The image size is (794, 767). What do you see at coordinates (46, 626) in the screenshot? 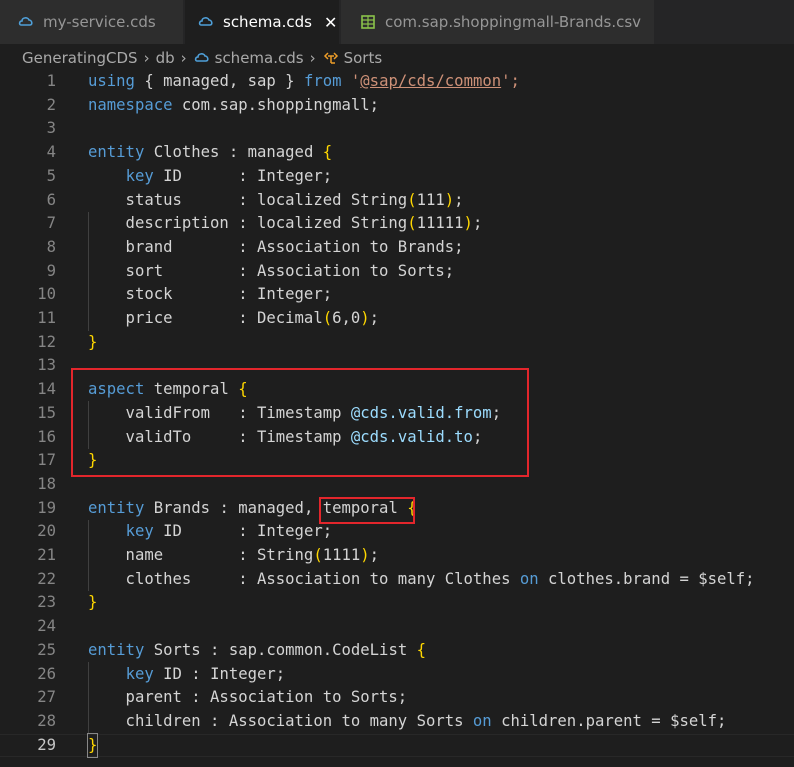
I see `line-number: 24` at bounding box center [46, 626].